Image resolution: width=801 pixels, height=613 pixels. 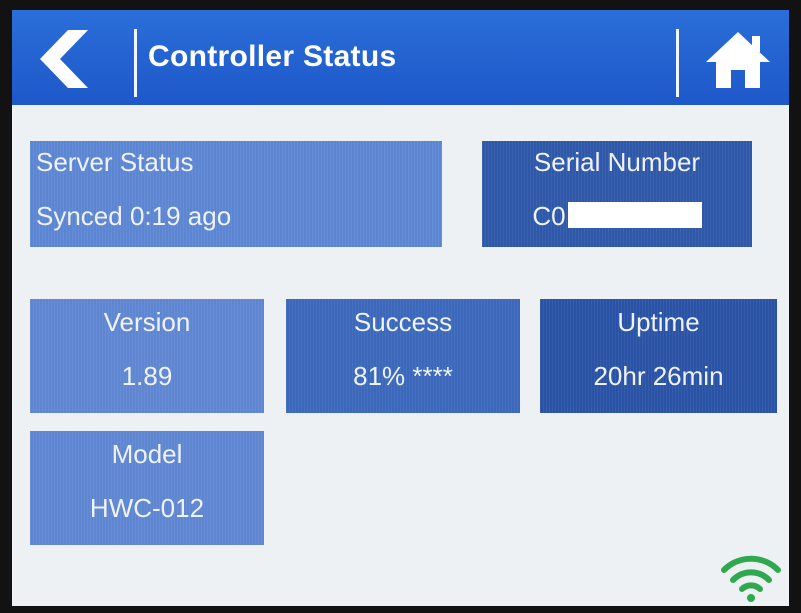 What do you see at coordinates (64, 59) in the screenshot?
I see `chevron-left-icon` at bounding box center [64, 59].